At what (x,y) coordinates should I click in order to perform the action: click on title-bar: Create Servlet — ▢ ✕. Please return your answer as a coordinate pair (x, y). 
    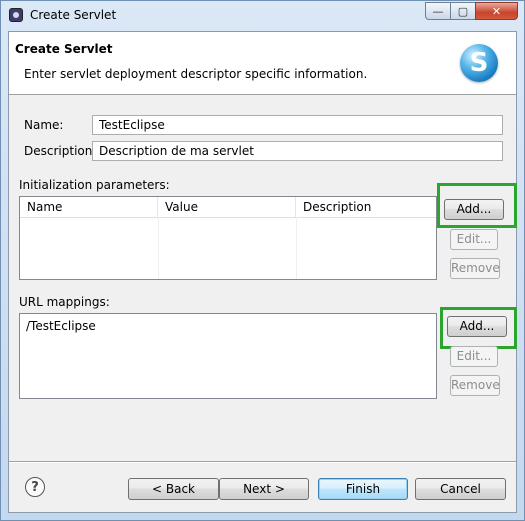
    Looking at the image, I should click on (262, 16).